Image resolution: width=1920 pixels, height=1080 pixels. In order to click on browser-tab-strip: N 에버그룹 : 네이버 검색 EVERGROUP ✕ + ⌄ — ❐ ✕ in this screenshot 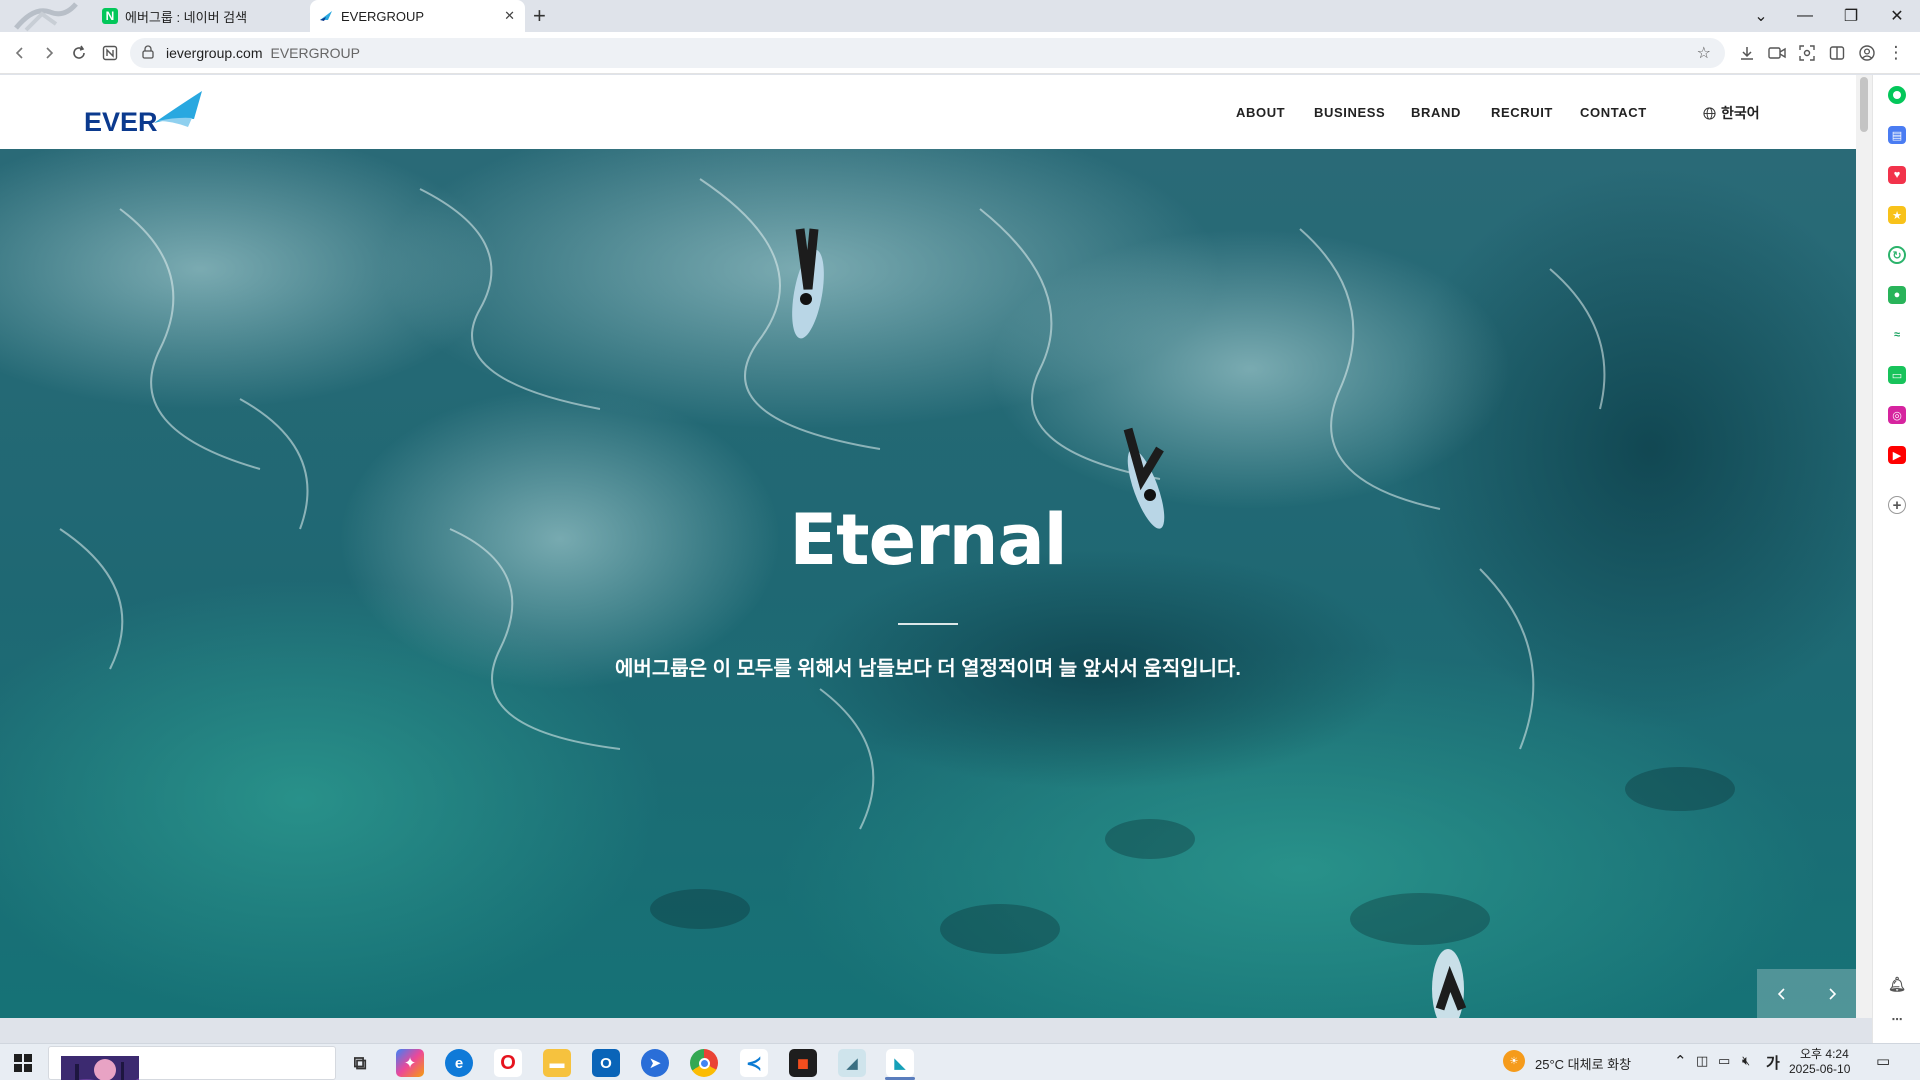, I will do `click(960, 16)`.